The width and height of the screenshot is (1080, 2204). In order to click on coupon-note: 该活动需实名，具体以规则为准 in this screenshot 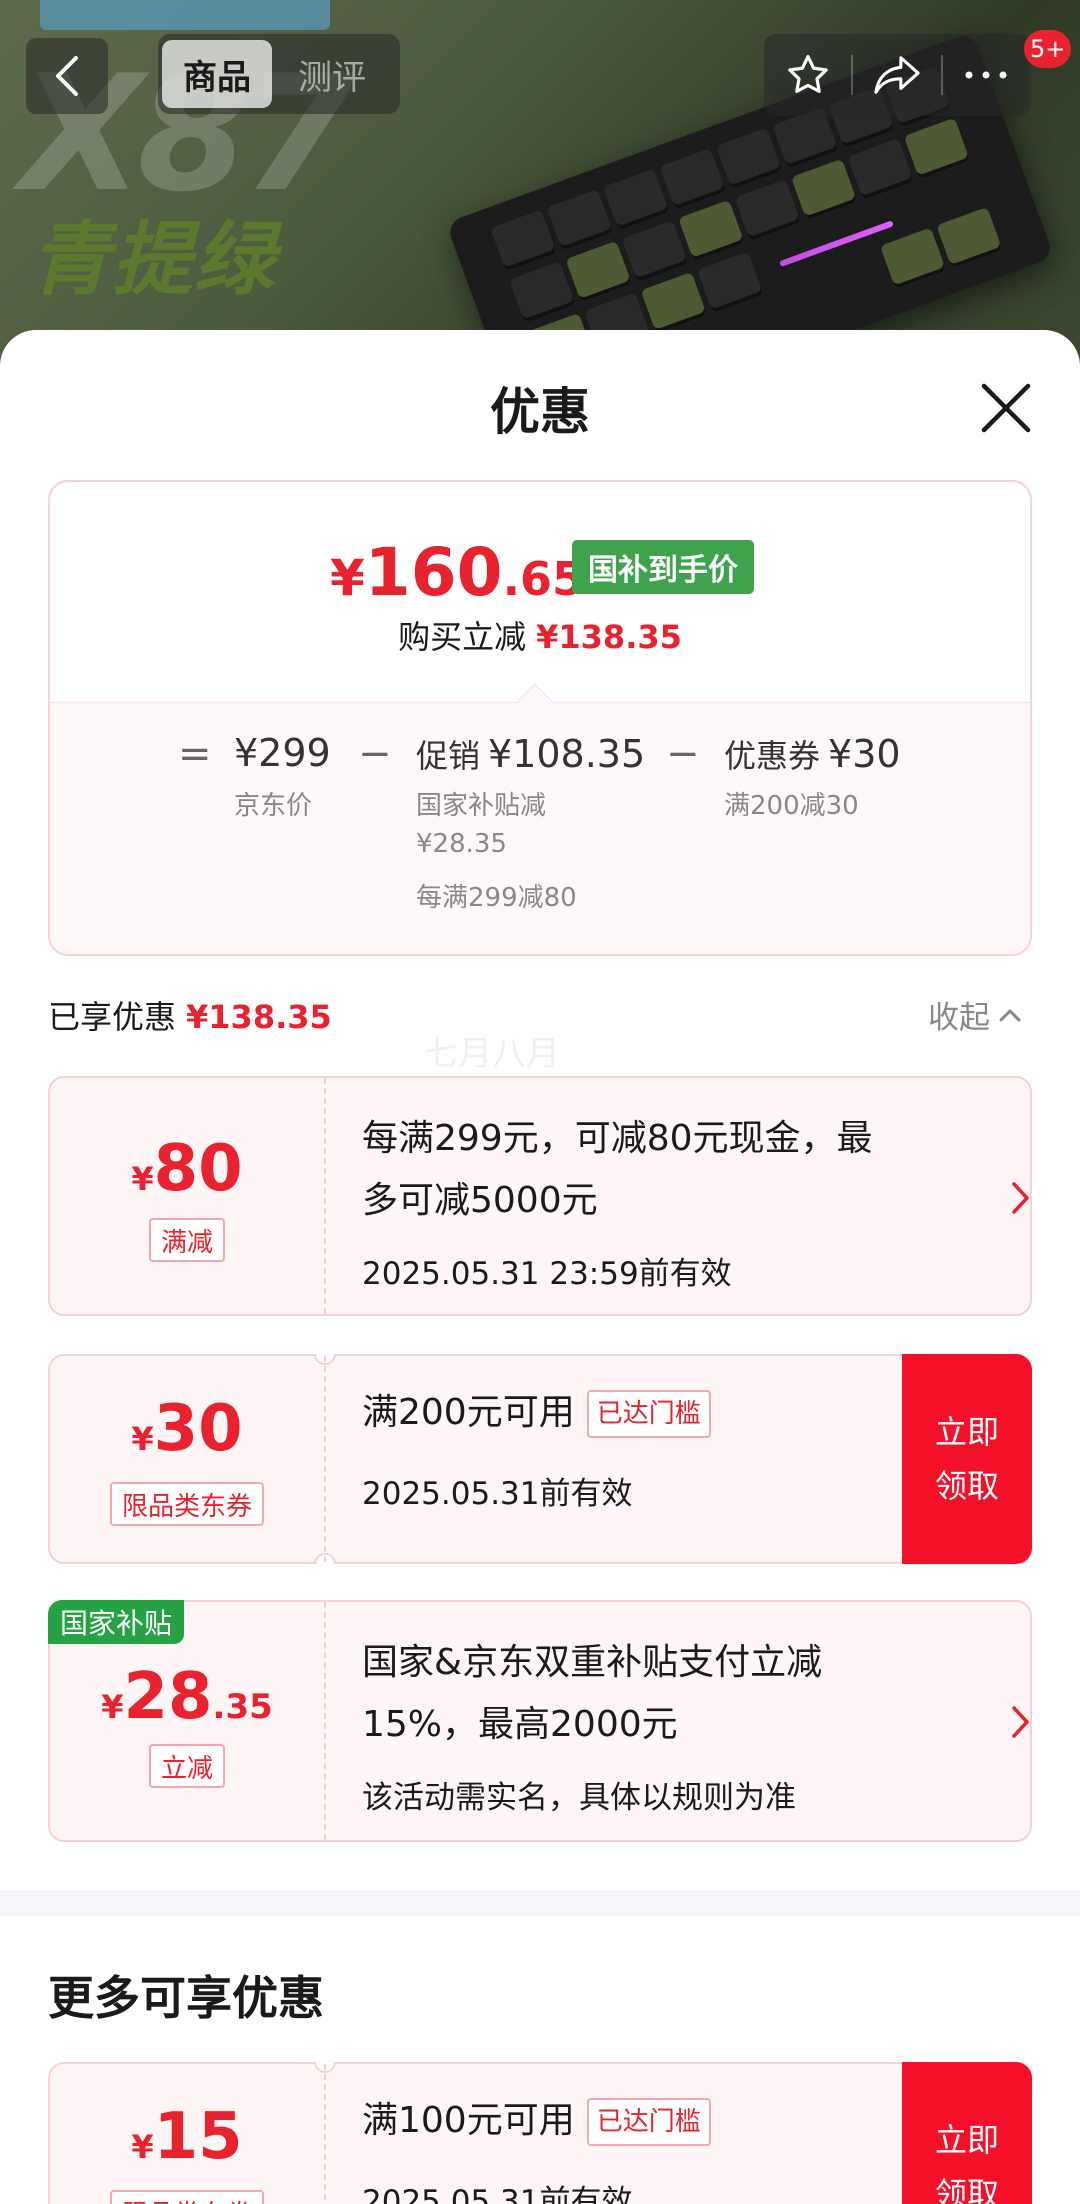, I will do `click(579, 1798)`.